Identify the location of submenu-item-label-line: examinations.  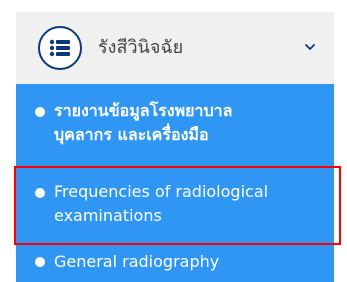
(108, 215).